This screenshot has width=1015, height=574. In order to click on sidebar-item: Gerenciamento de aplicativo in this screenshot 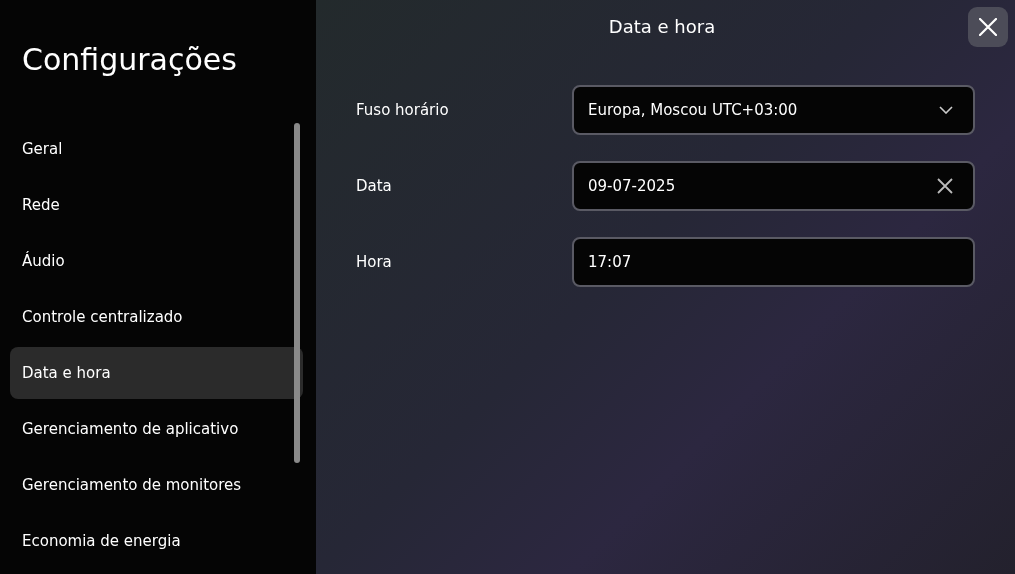, I will do `click(156, 429)`.